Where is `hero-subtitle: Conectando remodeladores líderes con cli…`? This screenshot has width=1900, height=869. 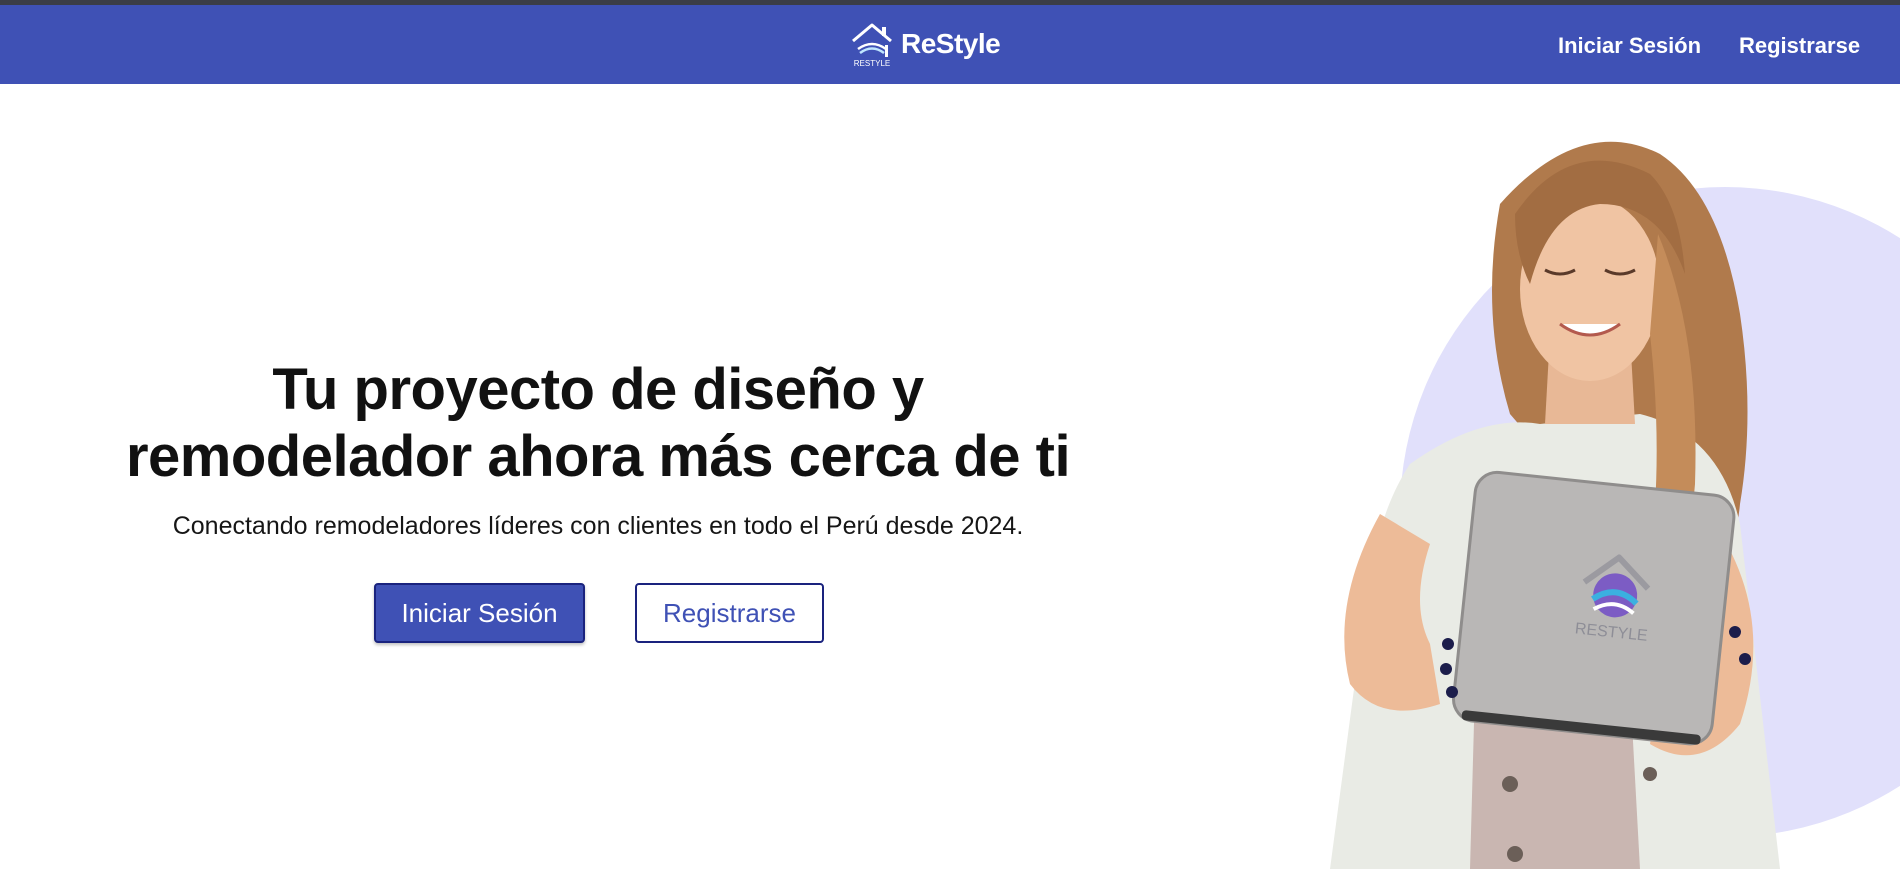
hero-subtitle: Conectando remodeladores líderes con cli… is located at coordinates (598, 526).